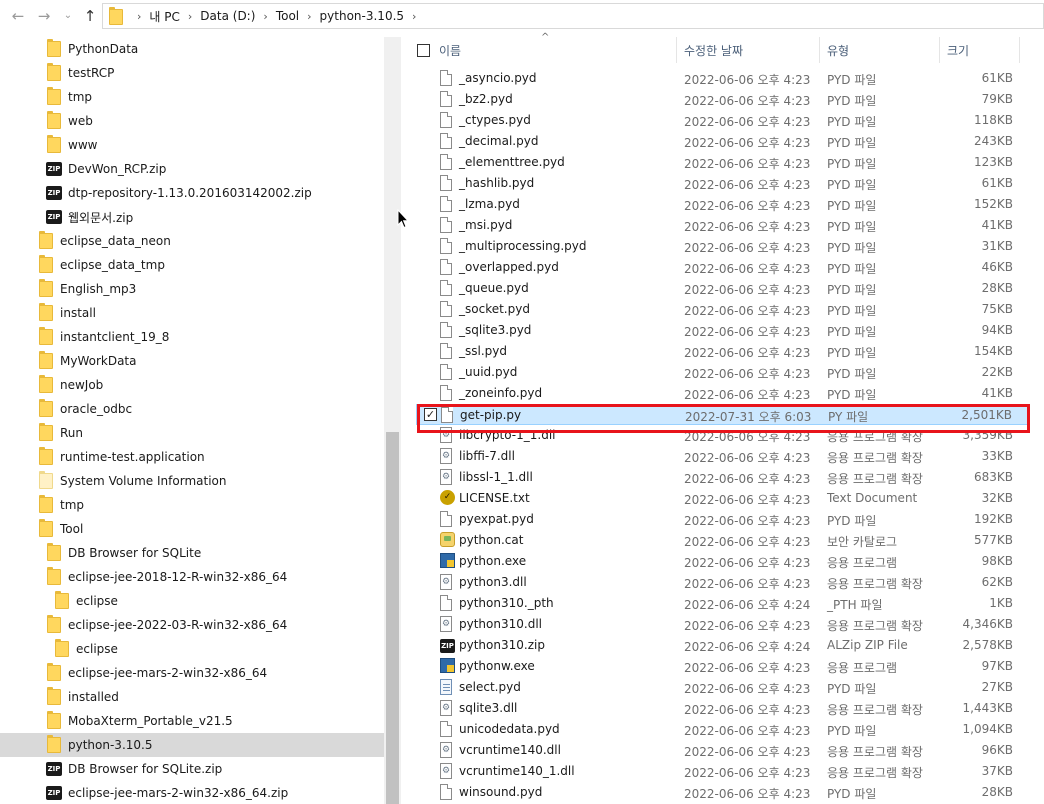 Image resolution: width=1044 pixels, height=804 pixels. Describe the element at coordinates (192, 169) in the screenshot. I see `tree-item: ZIP DevWon_RCP.zip` at that location.